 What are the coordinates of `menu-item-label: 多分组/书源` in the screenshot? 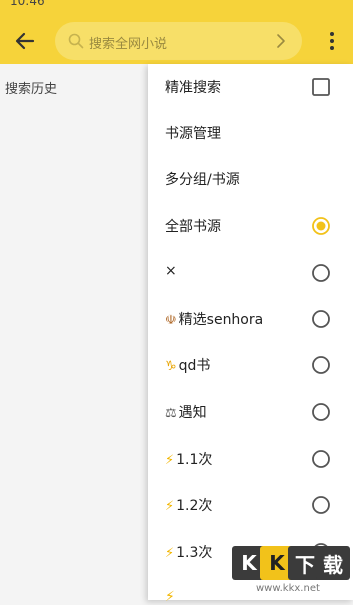 It's located at (202, 180).